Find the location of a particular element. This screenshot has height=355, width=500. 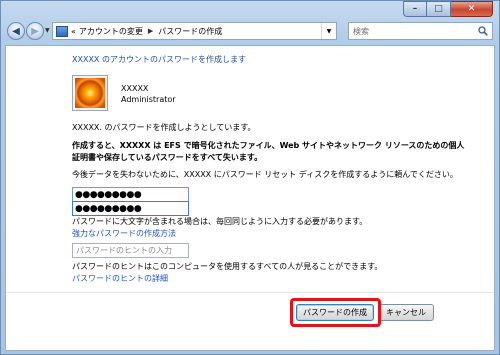

search-icon is located at coordinates (483, 31).